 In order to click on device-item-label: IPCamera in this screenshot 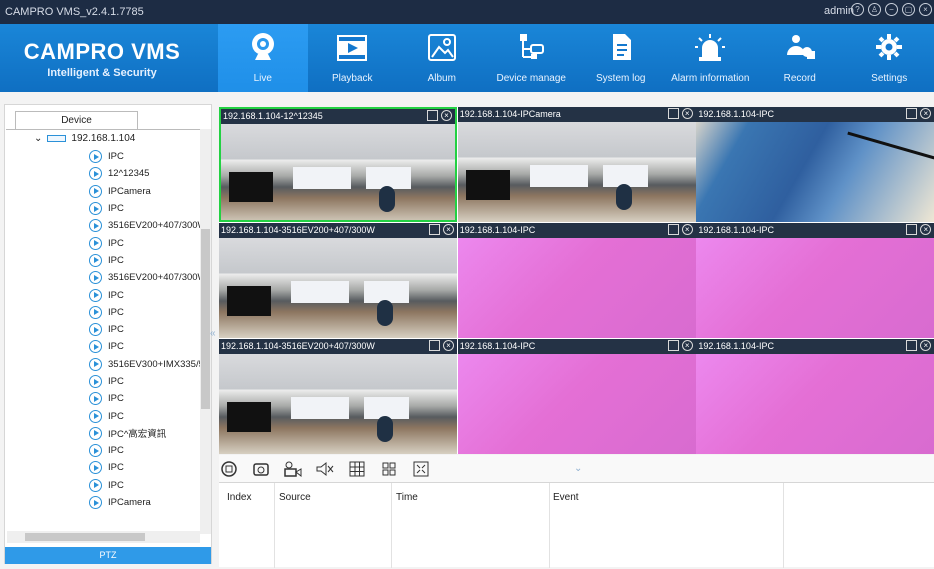, I will do `click(129, 191)`.